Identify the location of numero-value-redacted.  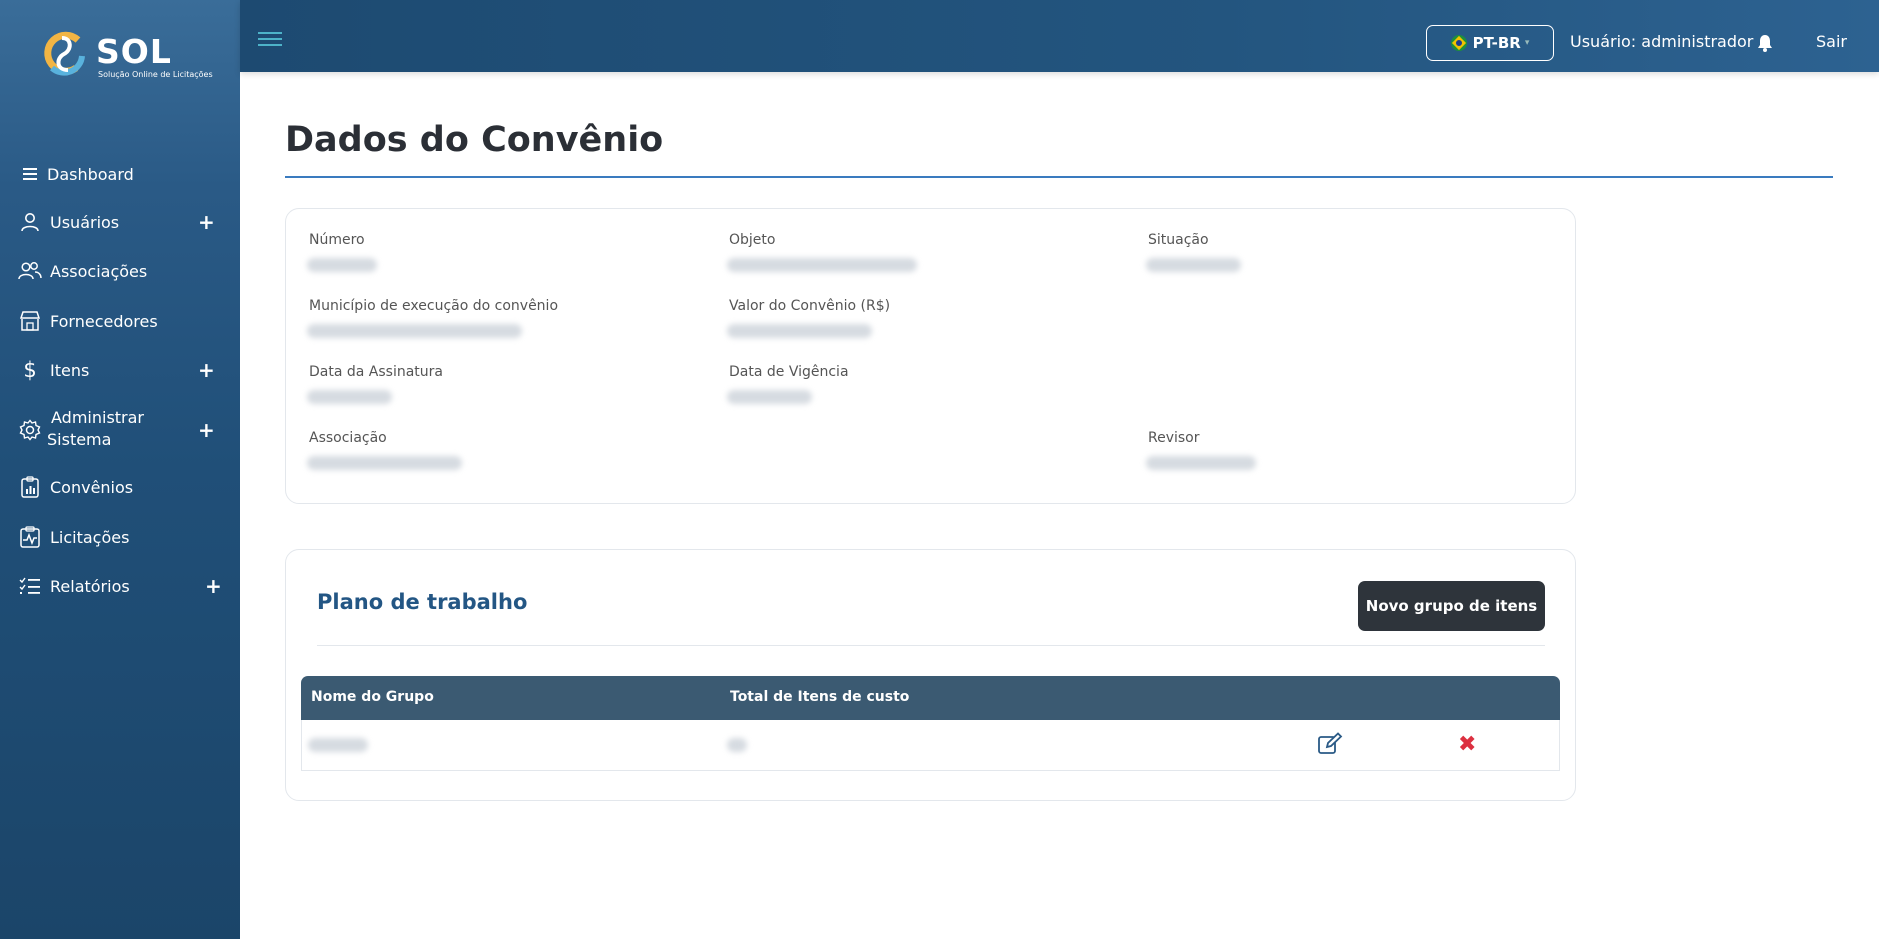
(342, 265).